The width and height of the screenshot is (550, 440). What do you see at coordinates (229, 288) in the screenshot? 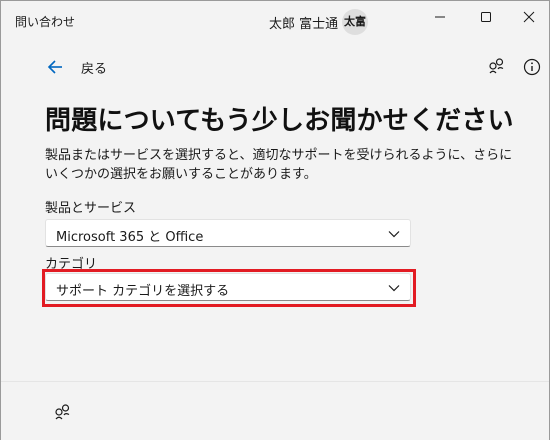
I see `highlight-box` at bounding box center [229, 288].